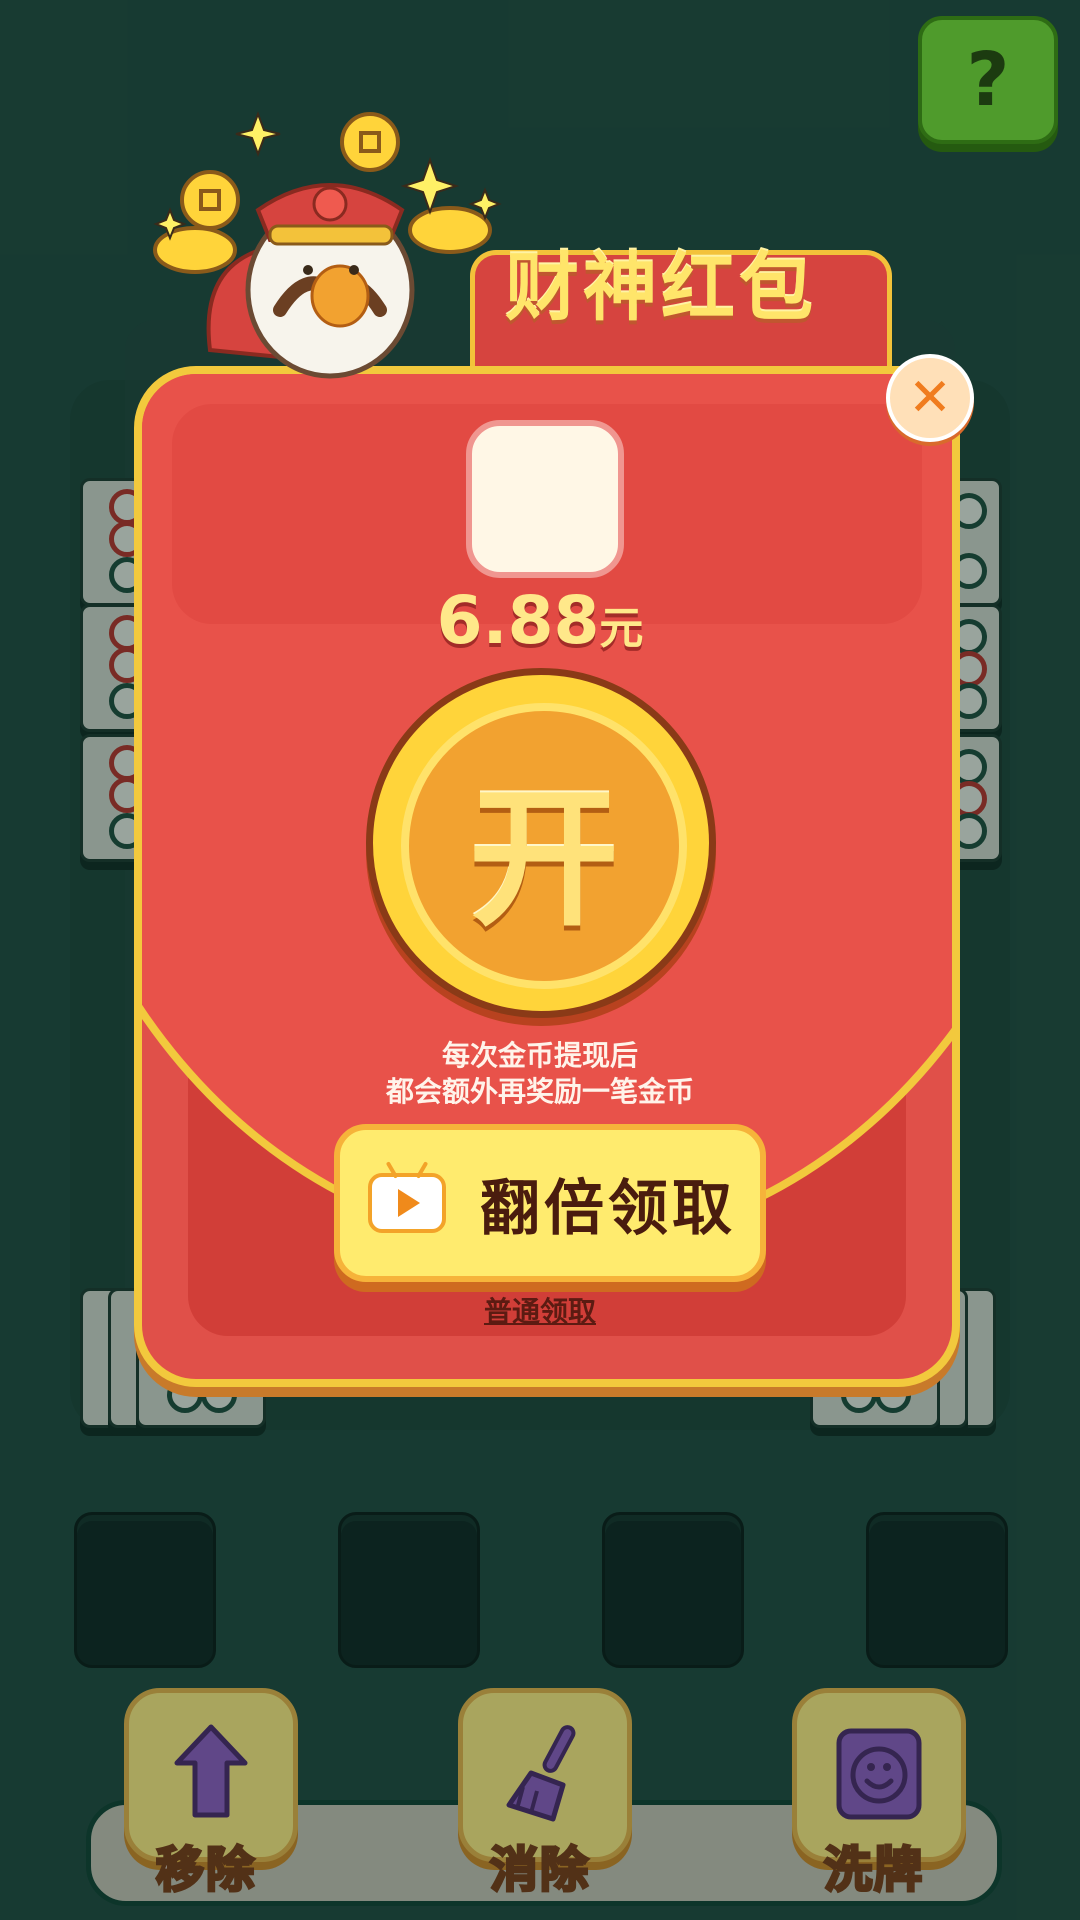  I want to click on close-icon: ✕, so click(930, 398).